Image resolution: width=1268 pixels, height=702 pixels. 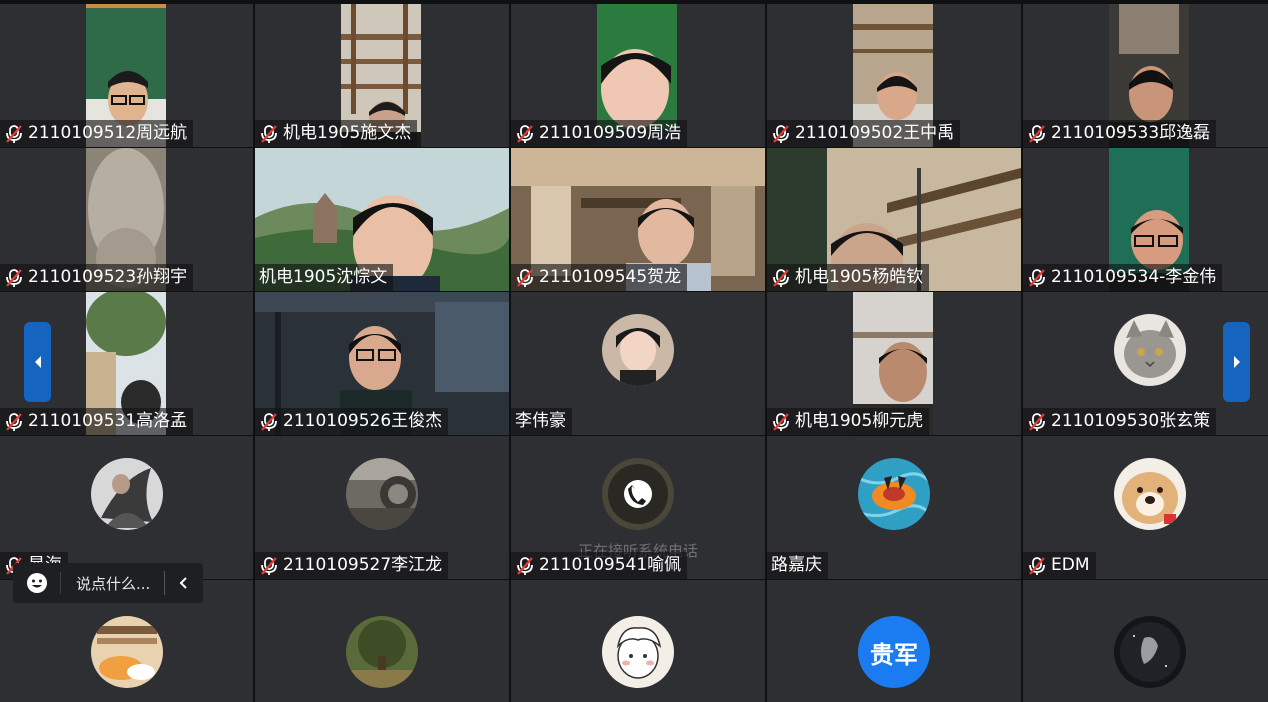 I want to click on participant-name: 李伟豪, so click(x=540, y=421).